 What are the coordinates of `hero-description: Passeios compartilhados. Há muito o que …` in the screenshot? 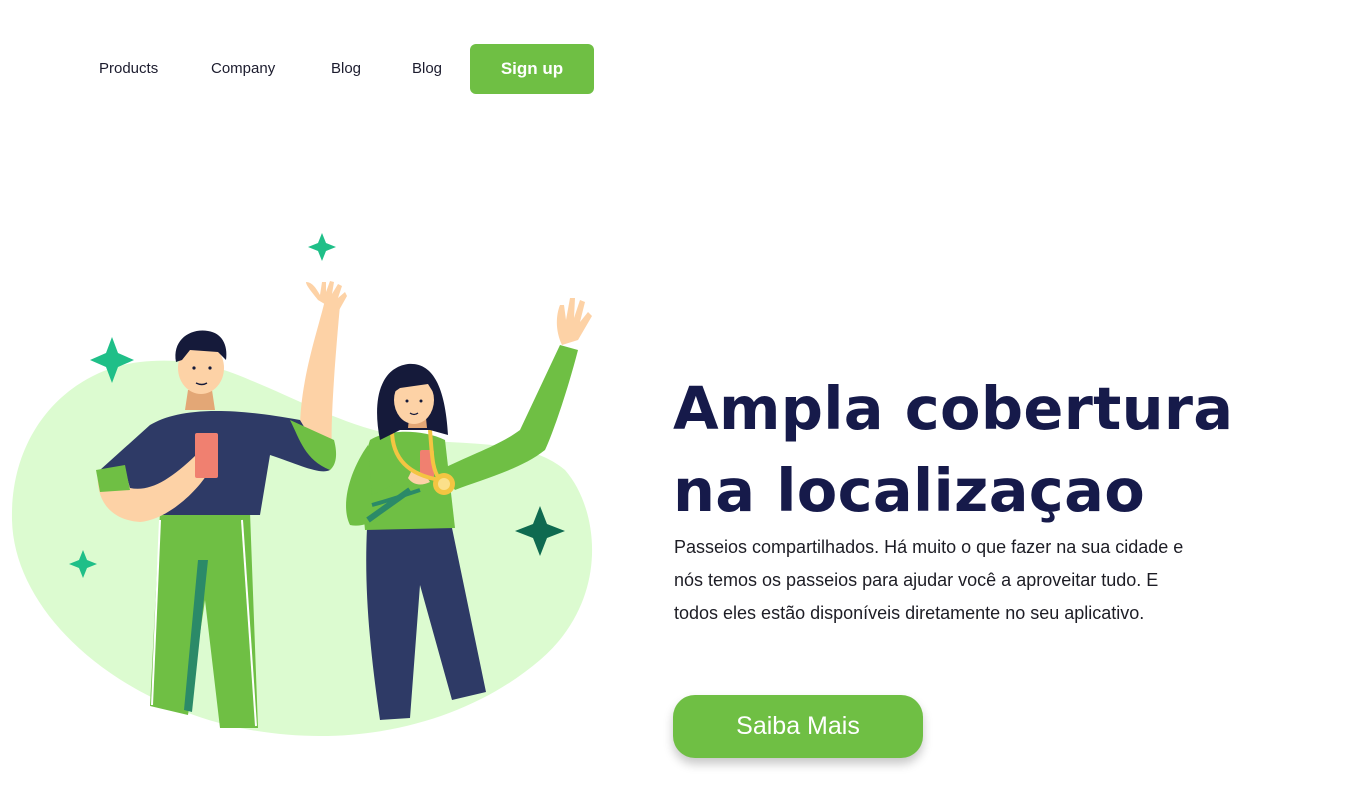 It's located at (929, 580).